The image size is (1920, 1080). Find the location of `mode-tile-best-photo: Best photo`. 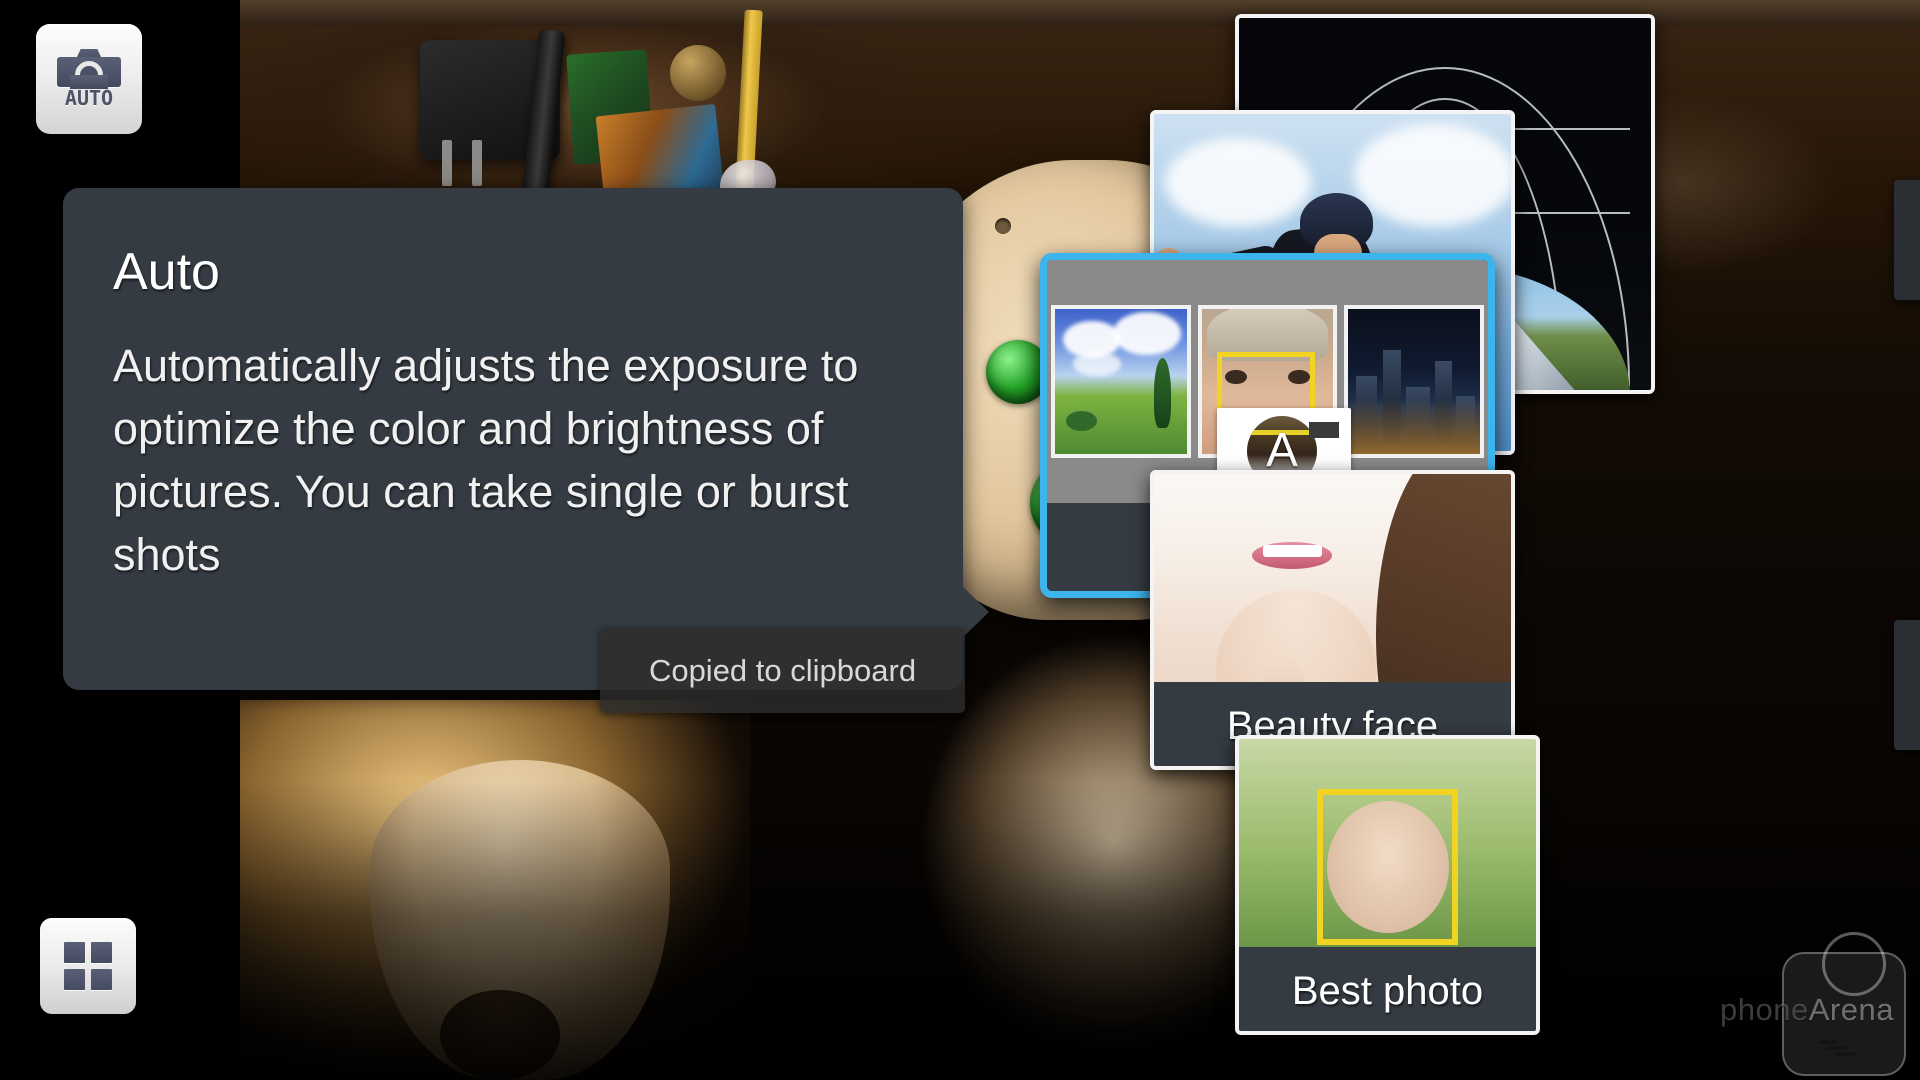

mode-tile-best-photo: Best photo is located at coordinates (1387, 885).